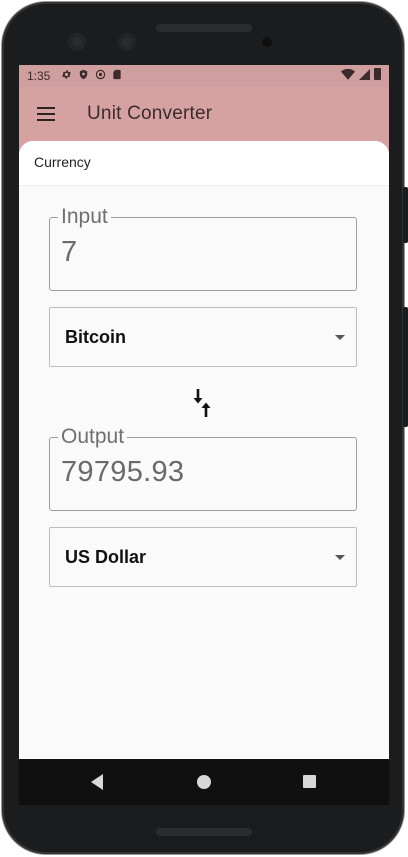  I want to click on hamburger-menu-icon, so click(46, 114).